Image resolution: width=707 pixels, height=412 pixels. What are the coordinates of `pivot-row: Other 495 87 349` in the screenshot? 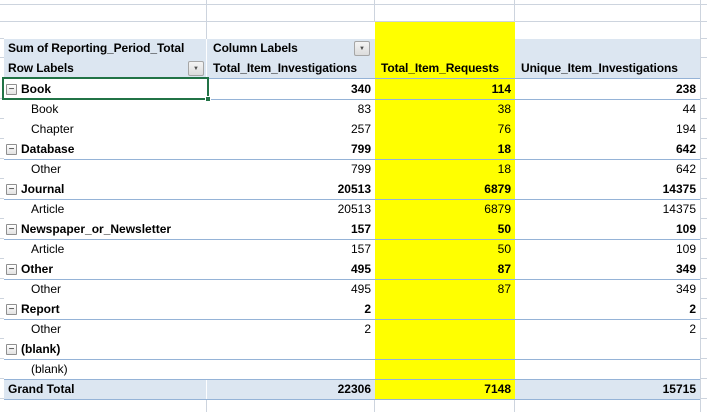 It's located at (352, 289).